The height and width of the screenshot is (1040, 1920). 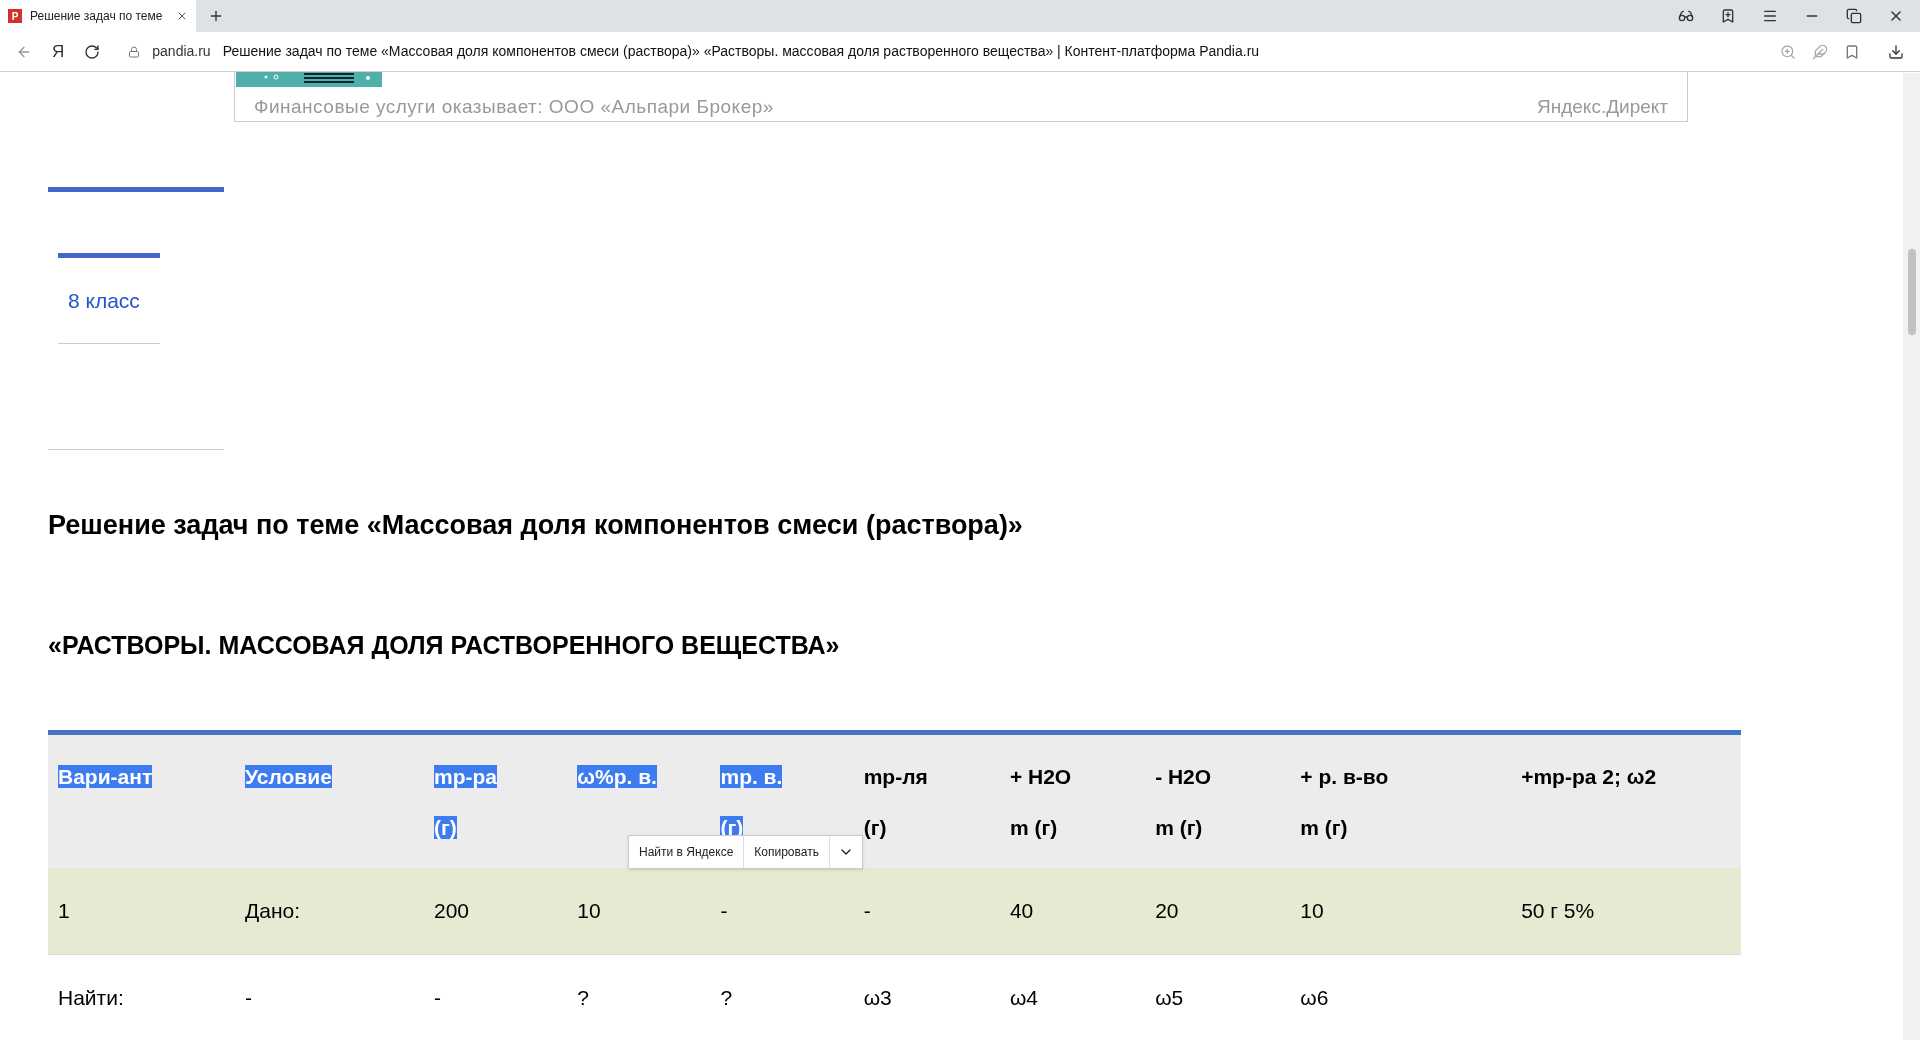 What do you see at coordinates (786, 851) in the screenshot?
I see `popup-item: Копировать` at bounding box center [786, 851].